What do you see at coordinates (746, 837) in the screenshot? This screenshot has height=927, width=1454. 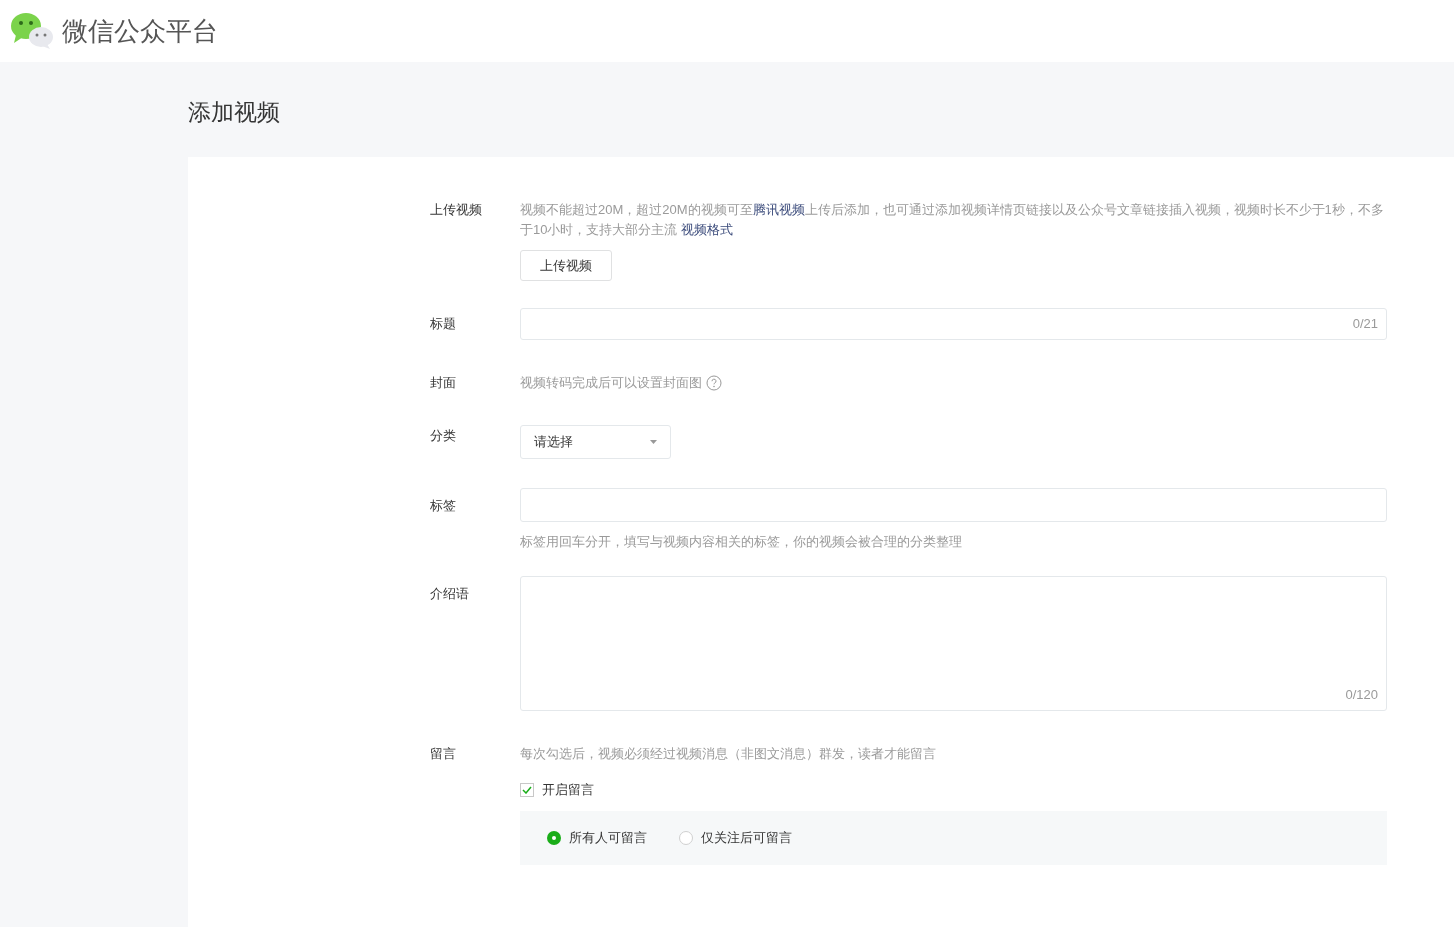 I see `radio-label: 仅关注后可留言` at bounding box center [746, 837].